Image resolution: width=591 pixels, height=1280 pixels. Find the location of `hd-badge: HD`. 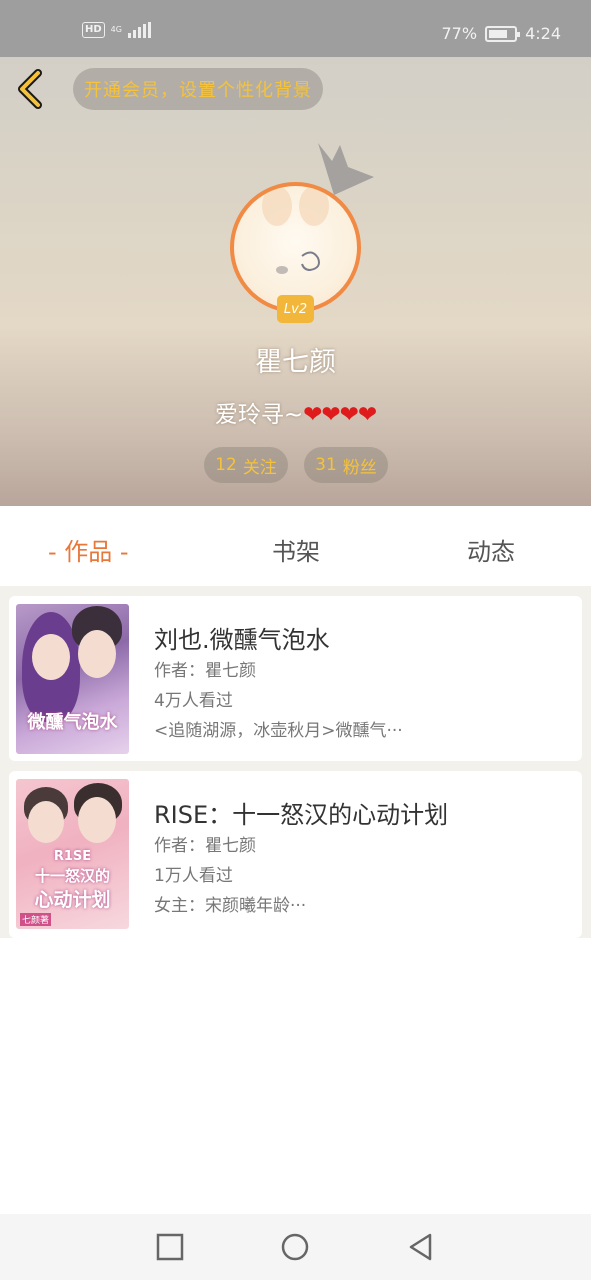

hd-badge: HD is located at coordinates (93, 30).